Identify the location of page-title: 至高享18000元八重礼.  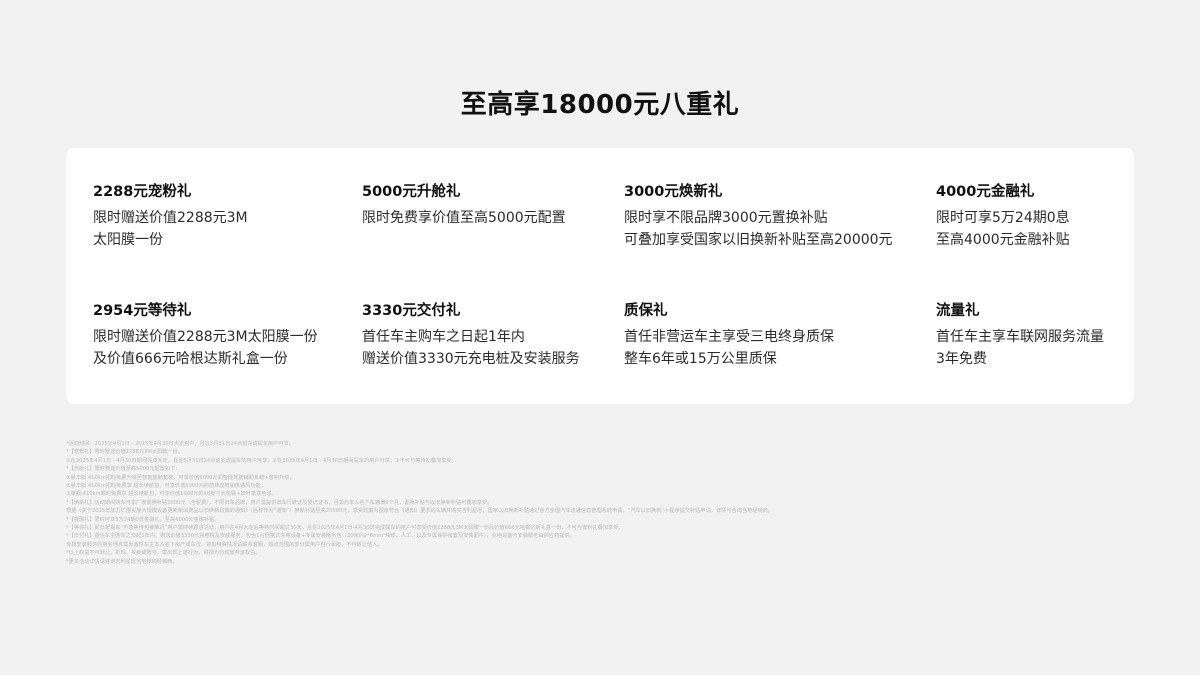
(600, 105).